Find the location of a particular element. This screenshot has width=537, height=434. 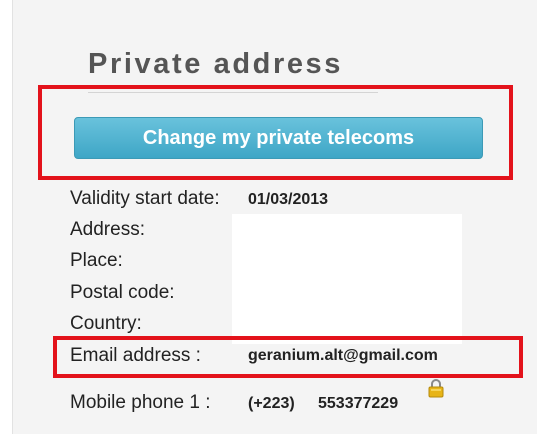

mobile-phone-1-label: Mobile phone 1 : is located at coordinates (140, 402).